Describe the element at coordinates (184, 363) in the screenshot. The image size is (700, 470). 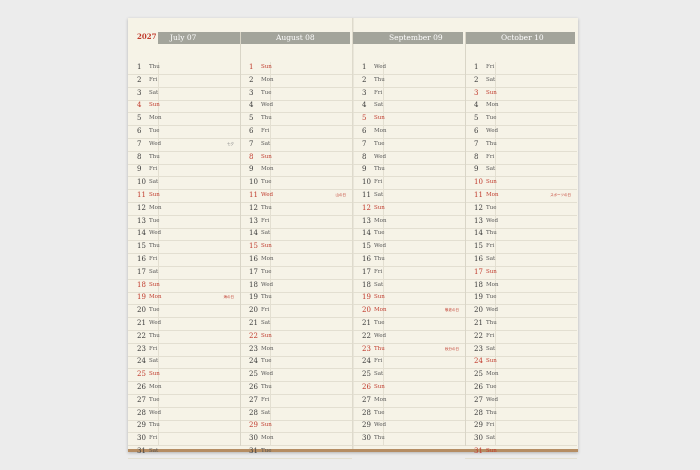
I see `day-row: 24 Sat` at that location.